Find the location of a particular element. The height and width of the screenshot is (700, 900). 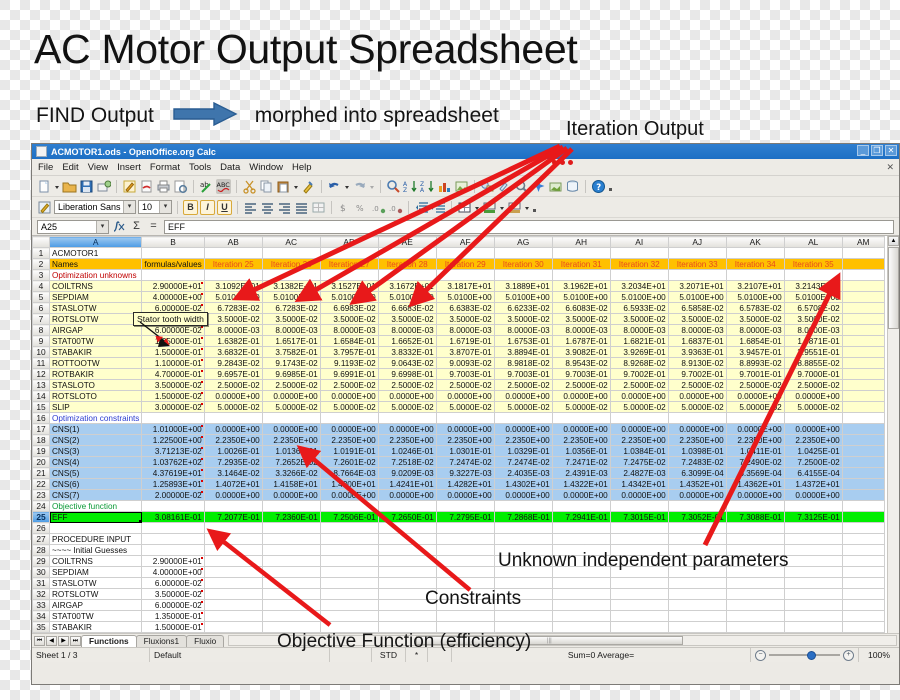

cell-AJ25: 7.3052E-01 is located at coordinates (697, 517).